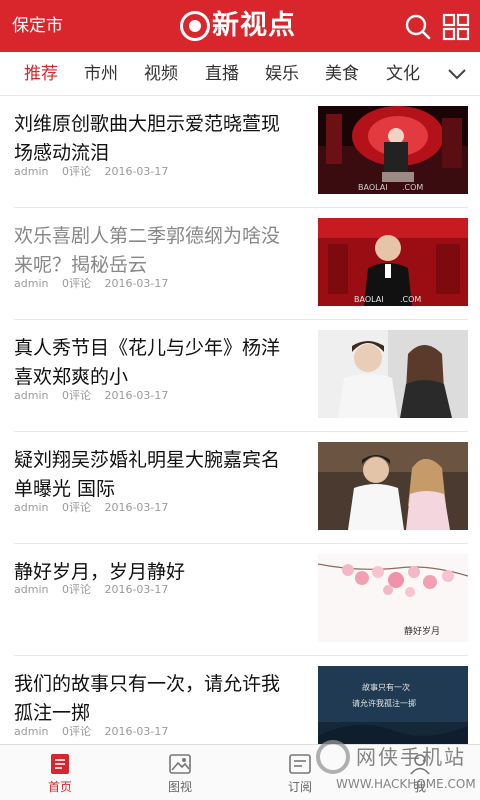 The height and width of the screenshot is (800, 480). Describe the element at coordinates (393, 598) in the screenshot. I see `news-thumbnail: 静好岁月` at that location.